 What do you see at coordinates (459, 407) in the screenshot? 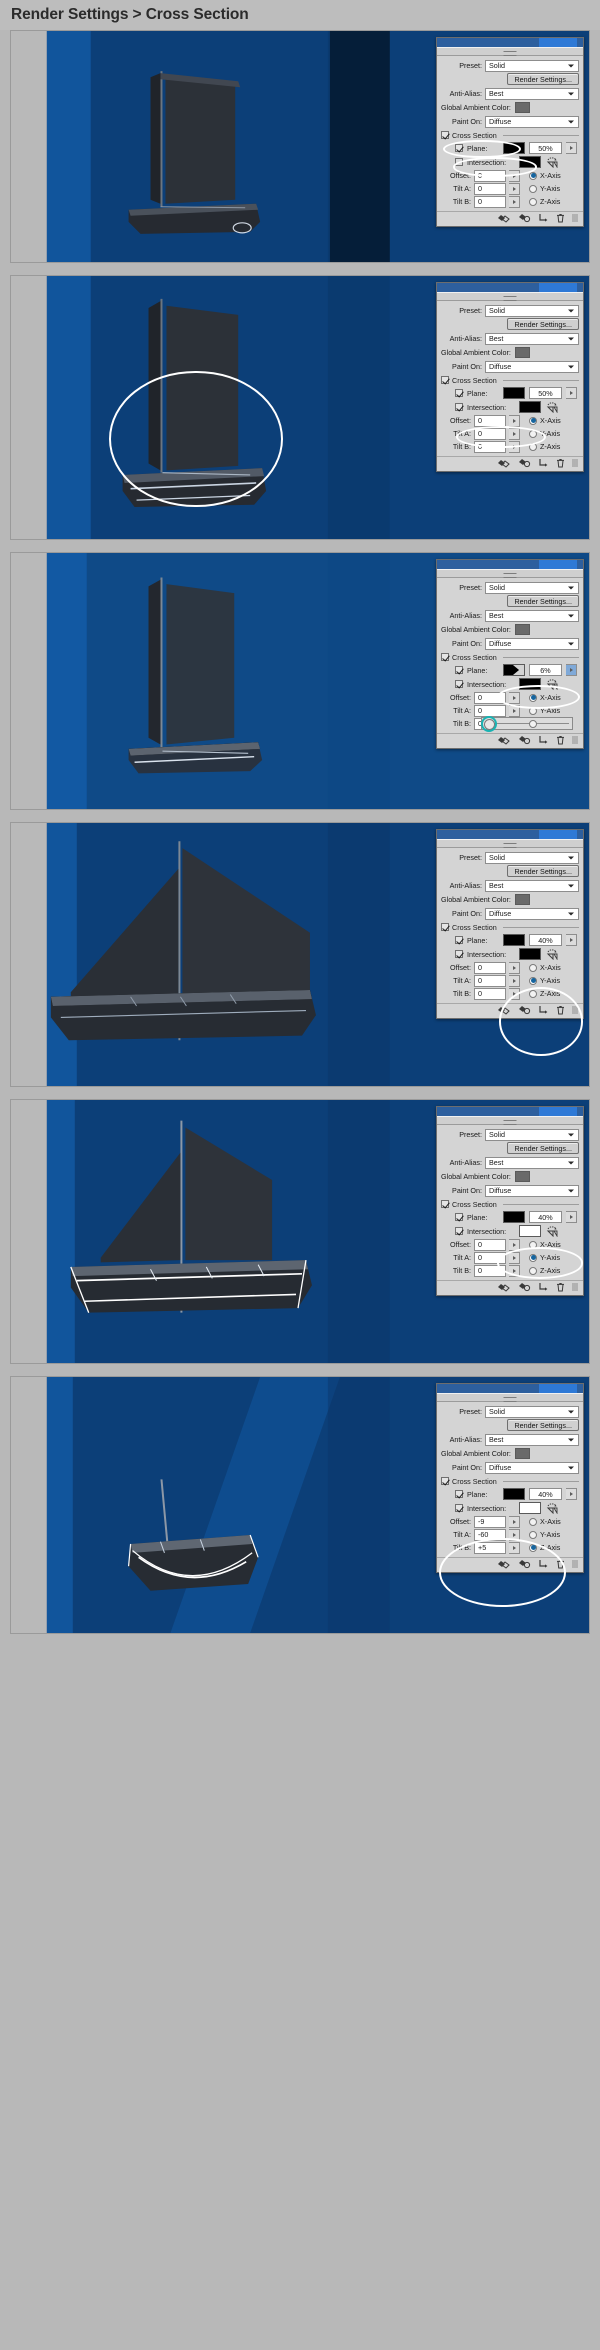
I see `intersection-checkbox` at bounding box center [459, 407].